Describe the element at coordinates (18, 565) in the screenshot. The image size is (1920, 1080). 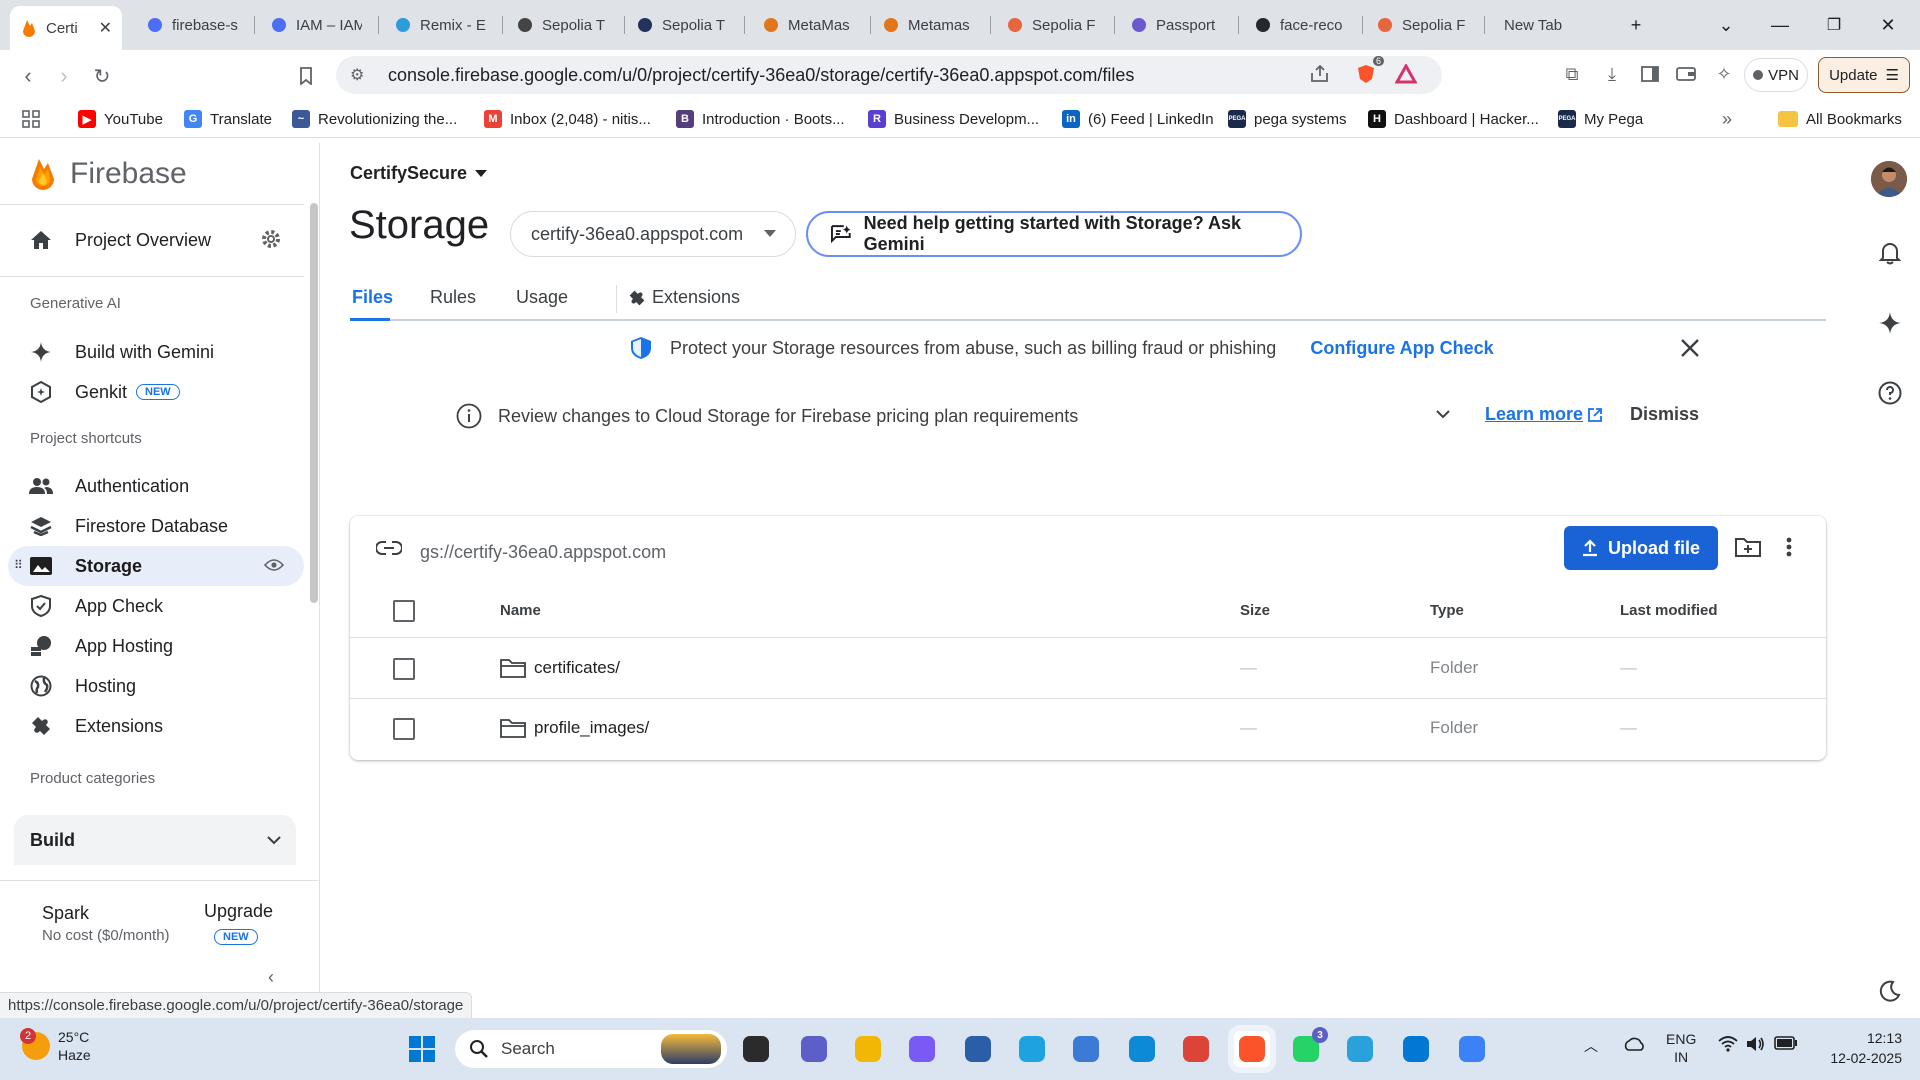
I see `drag-handle-icon: ⠿` at that location.